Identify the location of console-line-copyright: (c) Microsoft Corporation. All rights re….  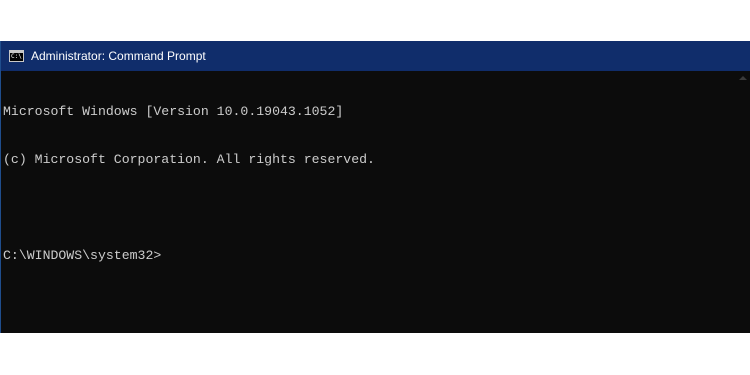
(189, 159).